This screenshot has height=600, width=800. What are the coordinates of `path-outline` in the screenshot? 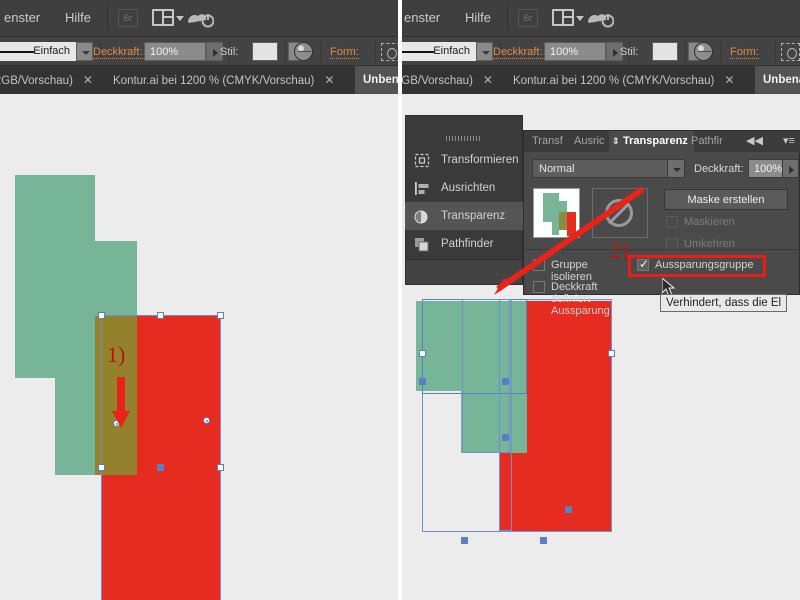 It's located at (505, 415).